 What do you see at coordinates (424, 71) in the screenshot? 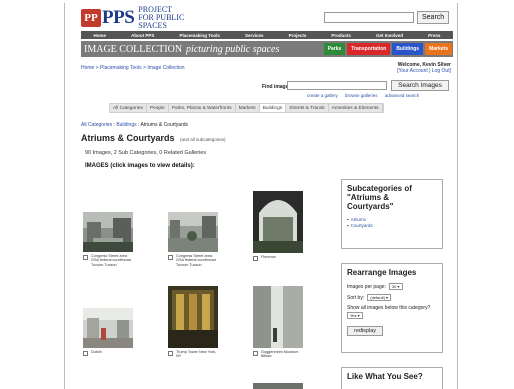
I see `account-links: [Your Account | Log Out]` at bounding box center [424, 71].